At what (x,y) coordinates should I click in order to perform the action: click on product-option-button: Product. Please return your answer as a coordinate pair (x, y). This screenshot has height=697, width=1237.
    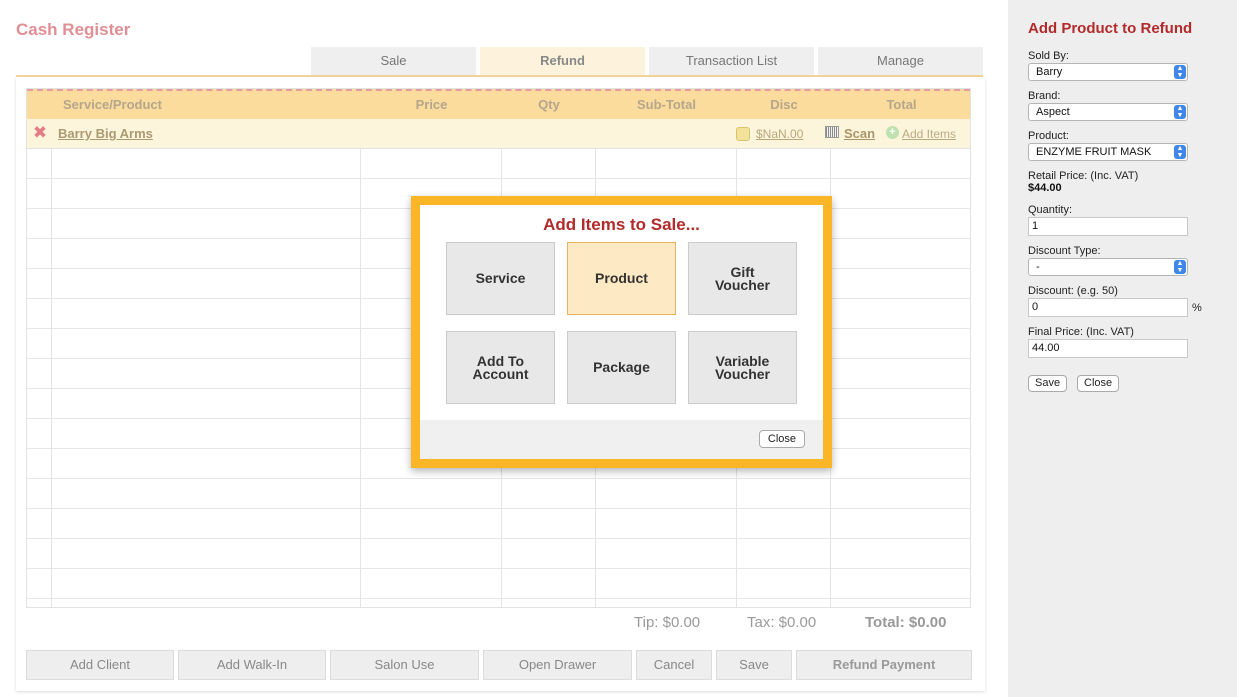
    Looking at the image, I should click on (621, 278).